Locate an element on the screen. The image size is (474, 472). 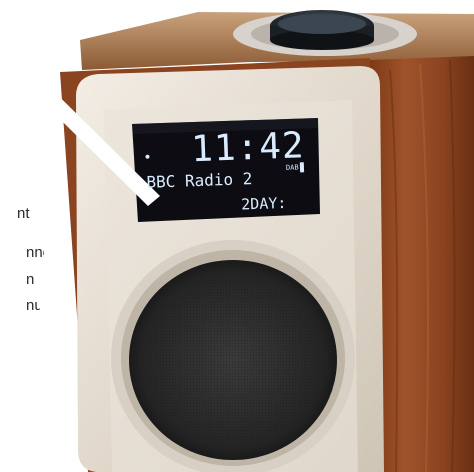
caption-fragment: n is located at coordinates (30, 279).